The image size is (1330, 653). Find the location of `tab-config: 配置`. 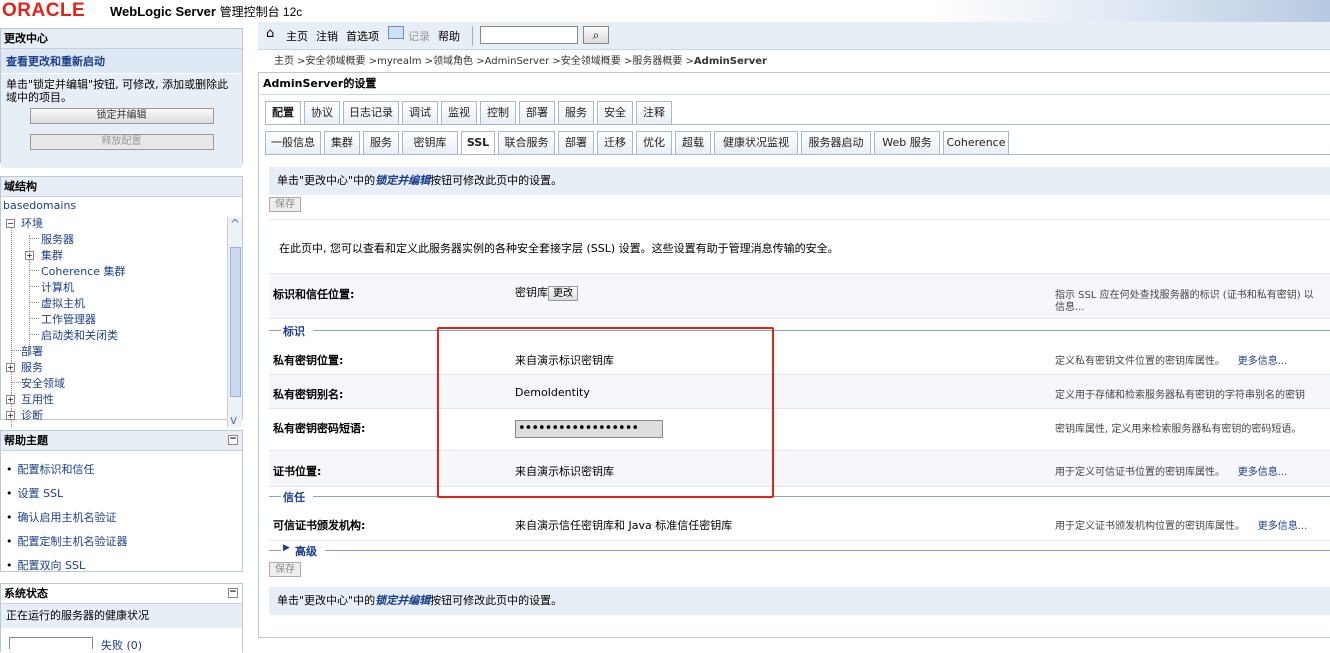

tab-config: 配置 is located at coordinates (283, 113).